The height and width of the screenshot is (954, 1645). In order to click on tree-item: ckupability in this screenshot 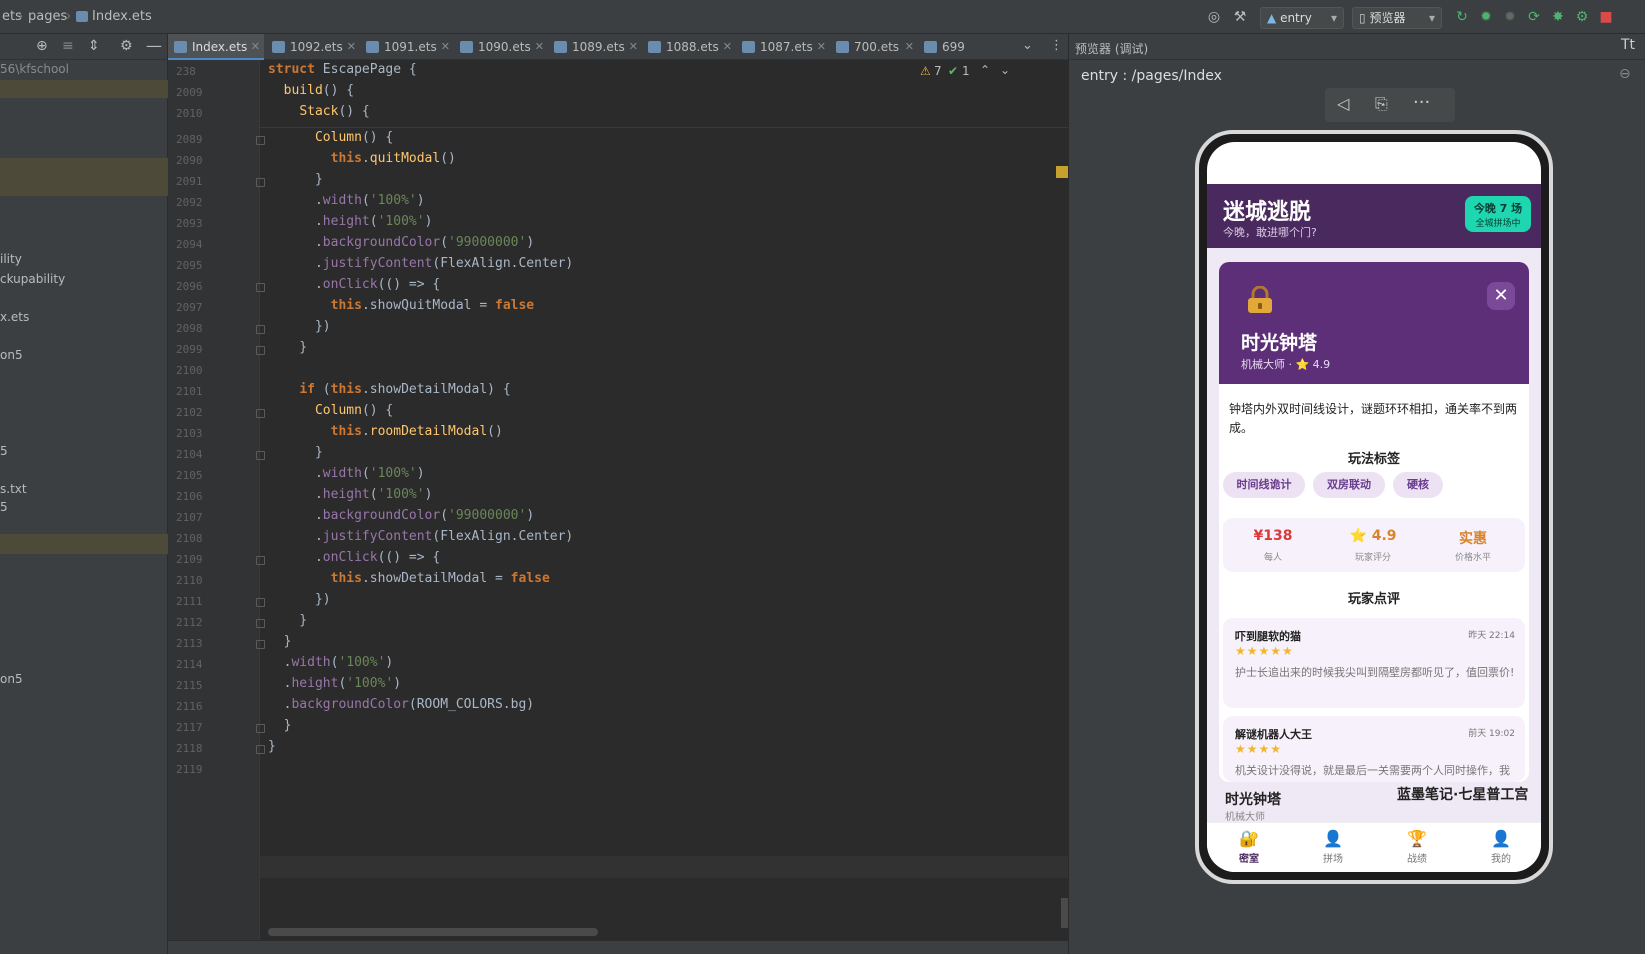, I will do `click(32, 279)`.